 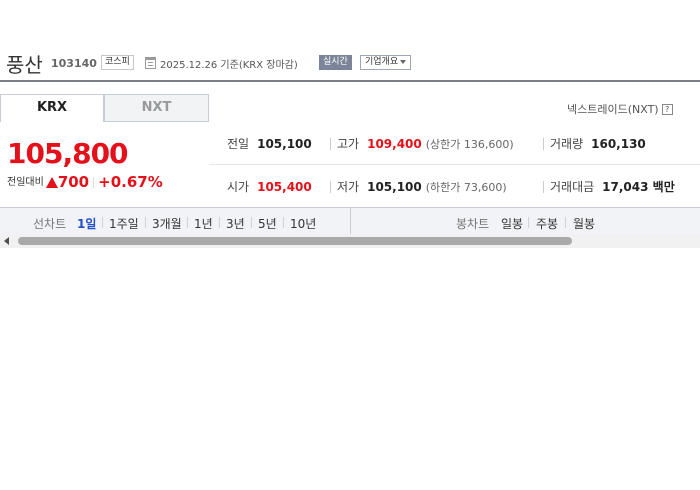 I want to click on chart-type-divider, so click(x=350, y=221).